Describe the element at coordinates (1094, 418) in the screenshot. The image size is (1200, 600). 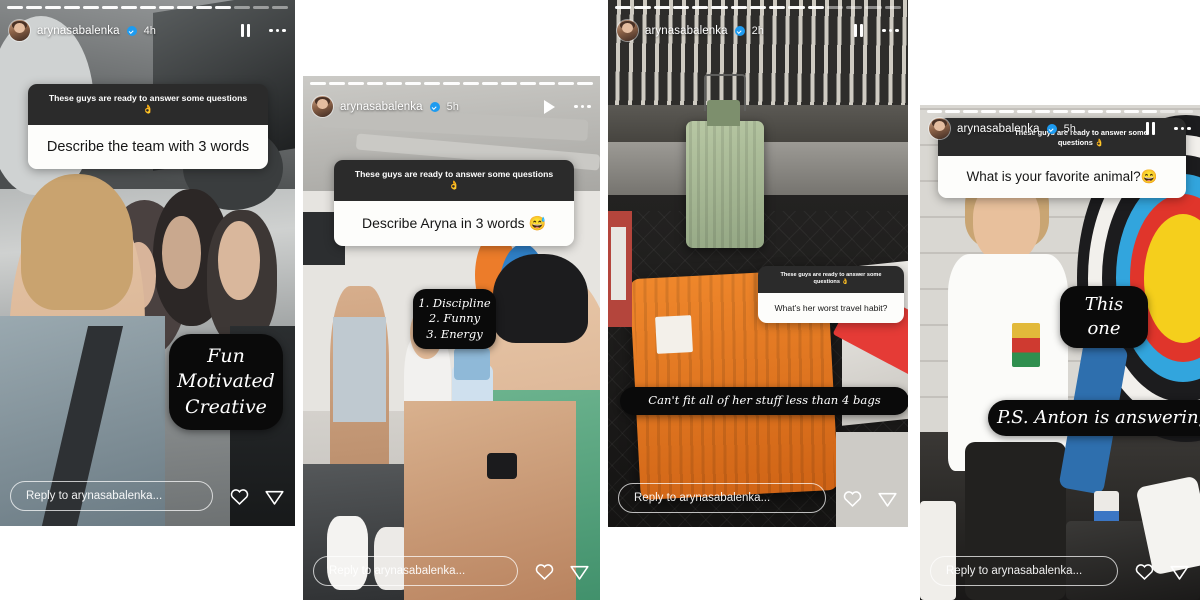
I see `answer-sticker-secondary: P.S. Anton is answering` at that location.